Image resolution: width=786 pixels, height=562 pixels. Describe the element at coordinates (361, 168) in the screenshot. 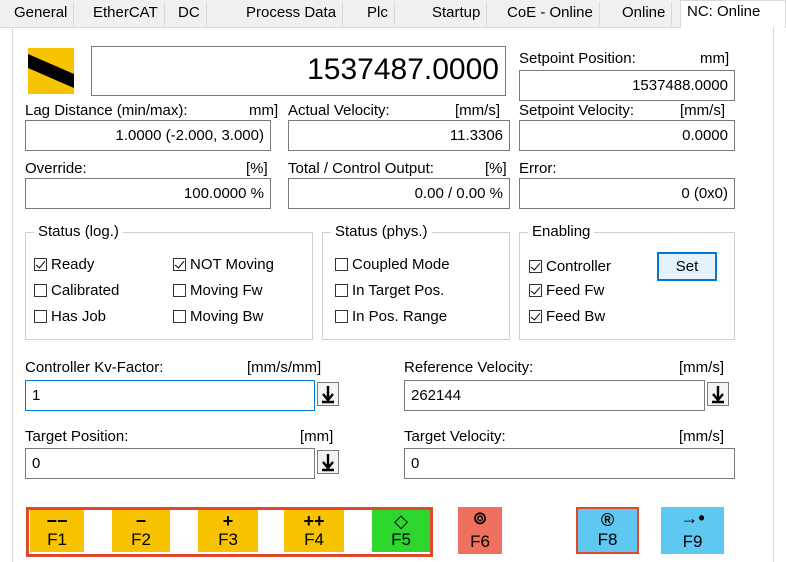

I see `total-output-label: Total / Control Output:` at that location.